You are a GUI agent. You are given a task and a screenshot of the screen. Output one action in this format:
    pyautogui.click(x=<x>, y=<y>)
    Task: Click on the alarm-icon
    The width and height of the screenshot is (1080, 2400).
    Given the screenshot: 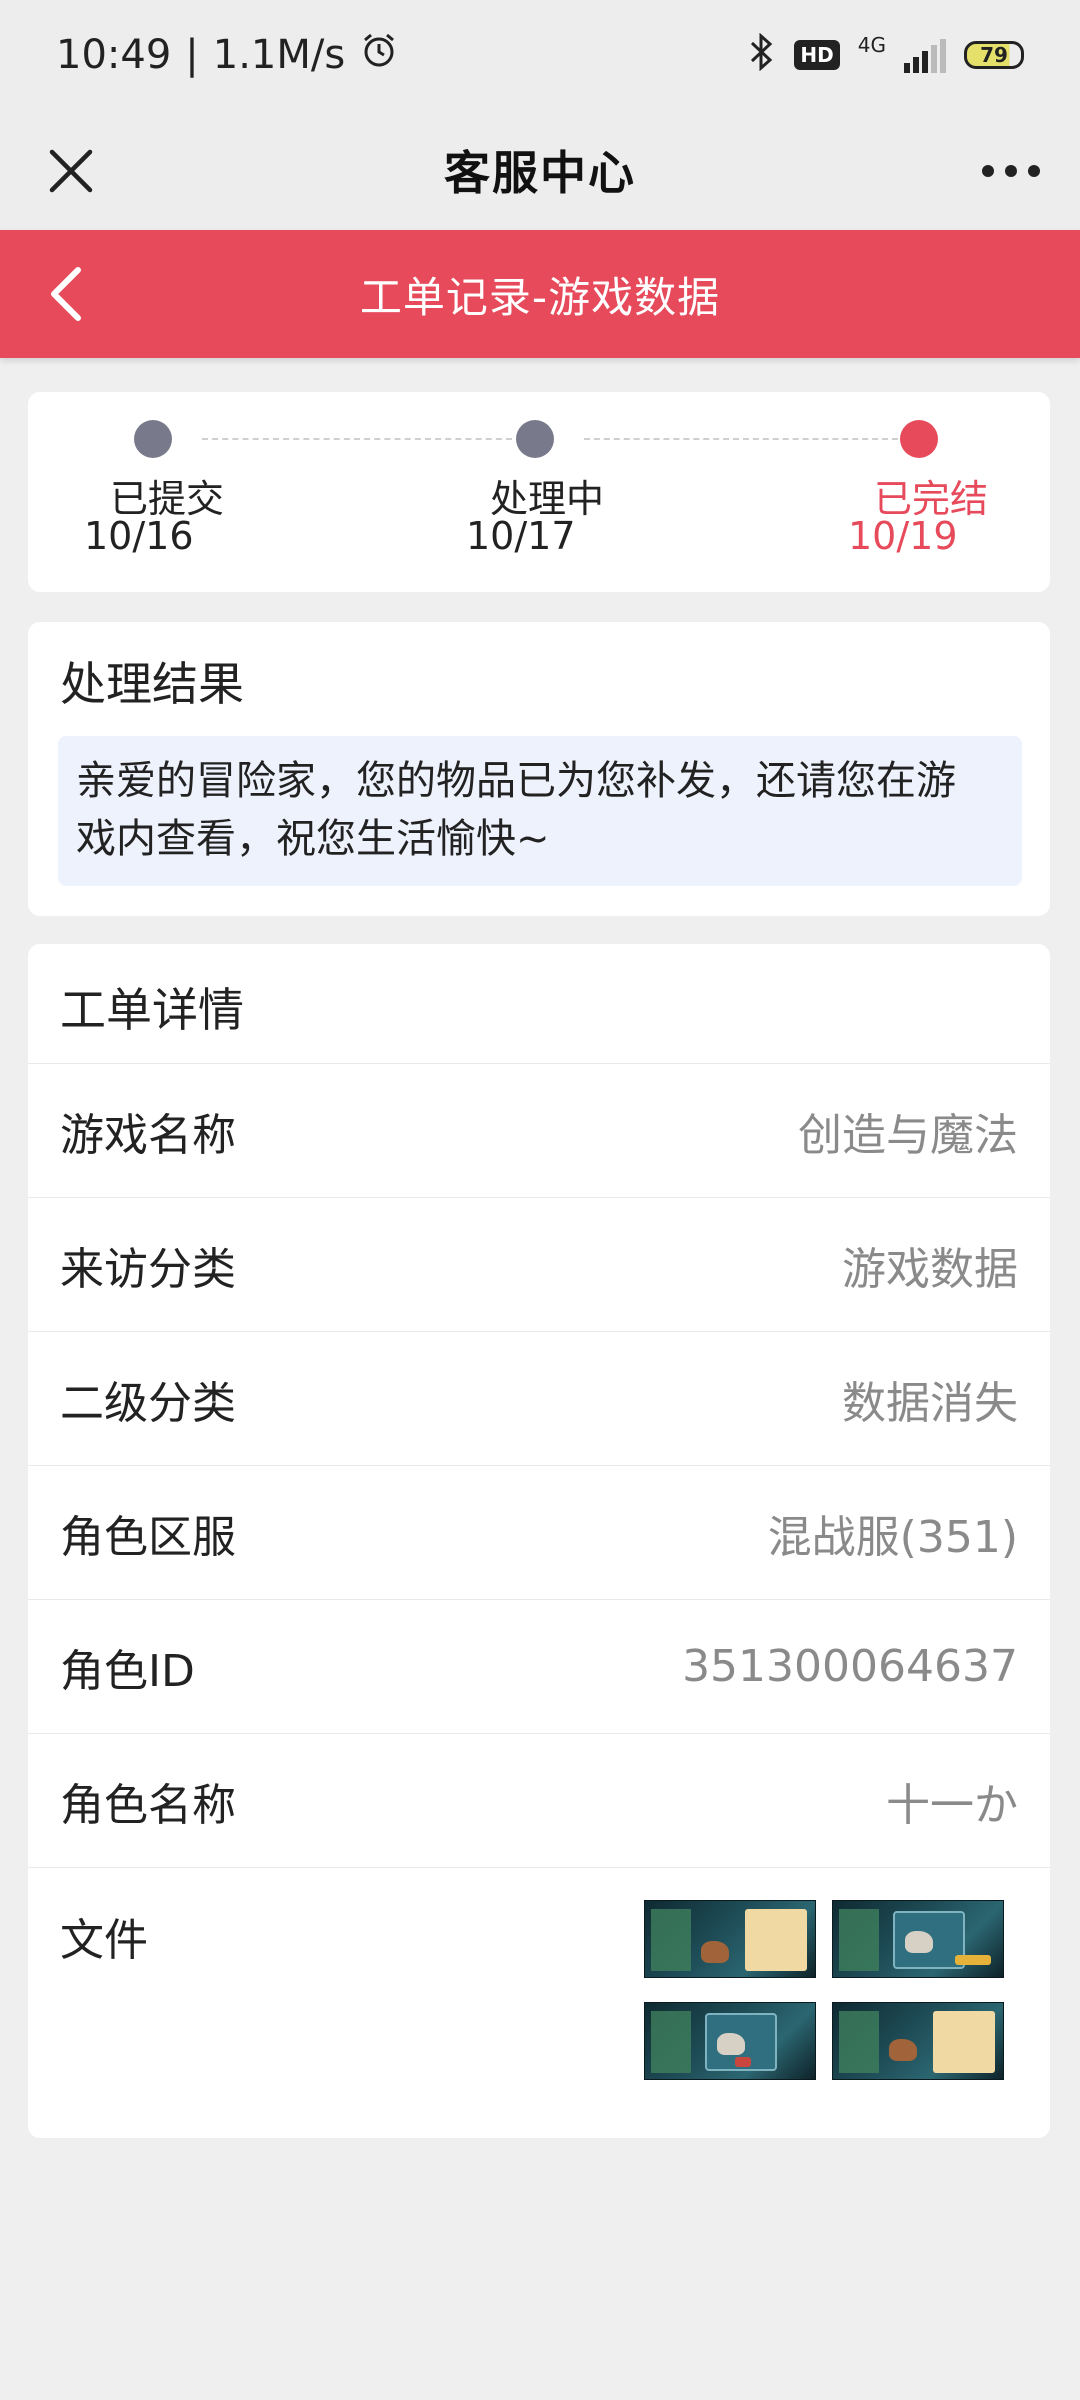 What is the action you would take?
    pyautogui.click(x=379, y=55)
    